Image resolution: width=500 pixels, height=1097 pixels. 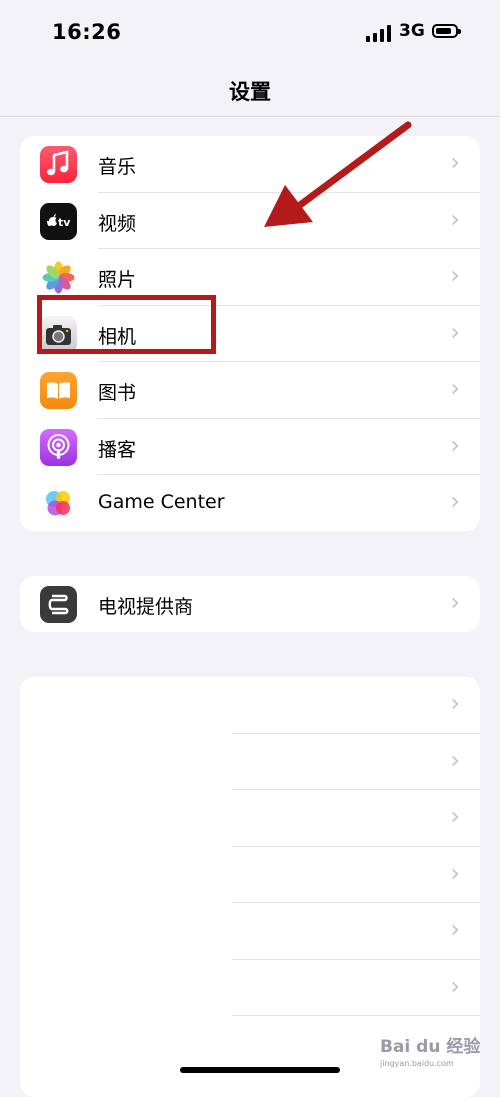 I want to click on home-indicator, so click(x=260, y=1070).